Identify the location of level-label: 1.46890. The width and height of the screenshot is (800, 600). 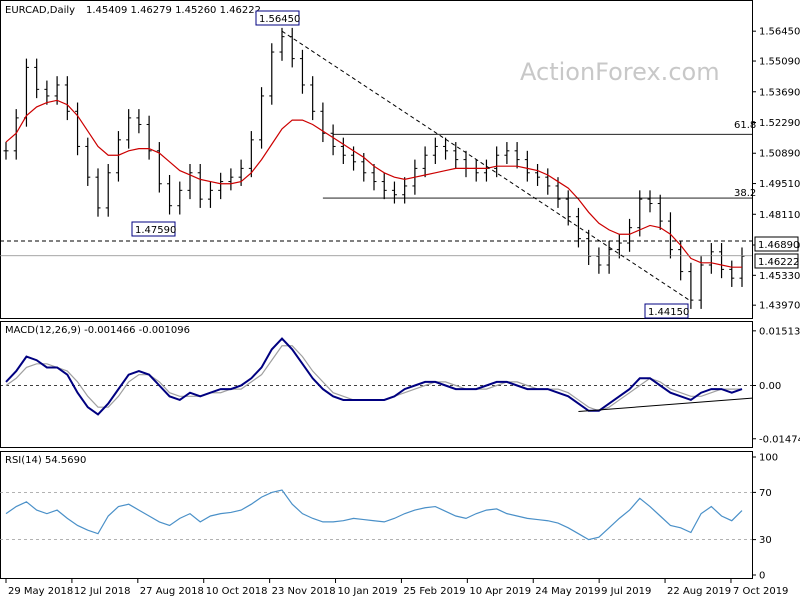
(778, 245).